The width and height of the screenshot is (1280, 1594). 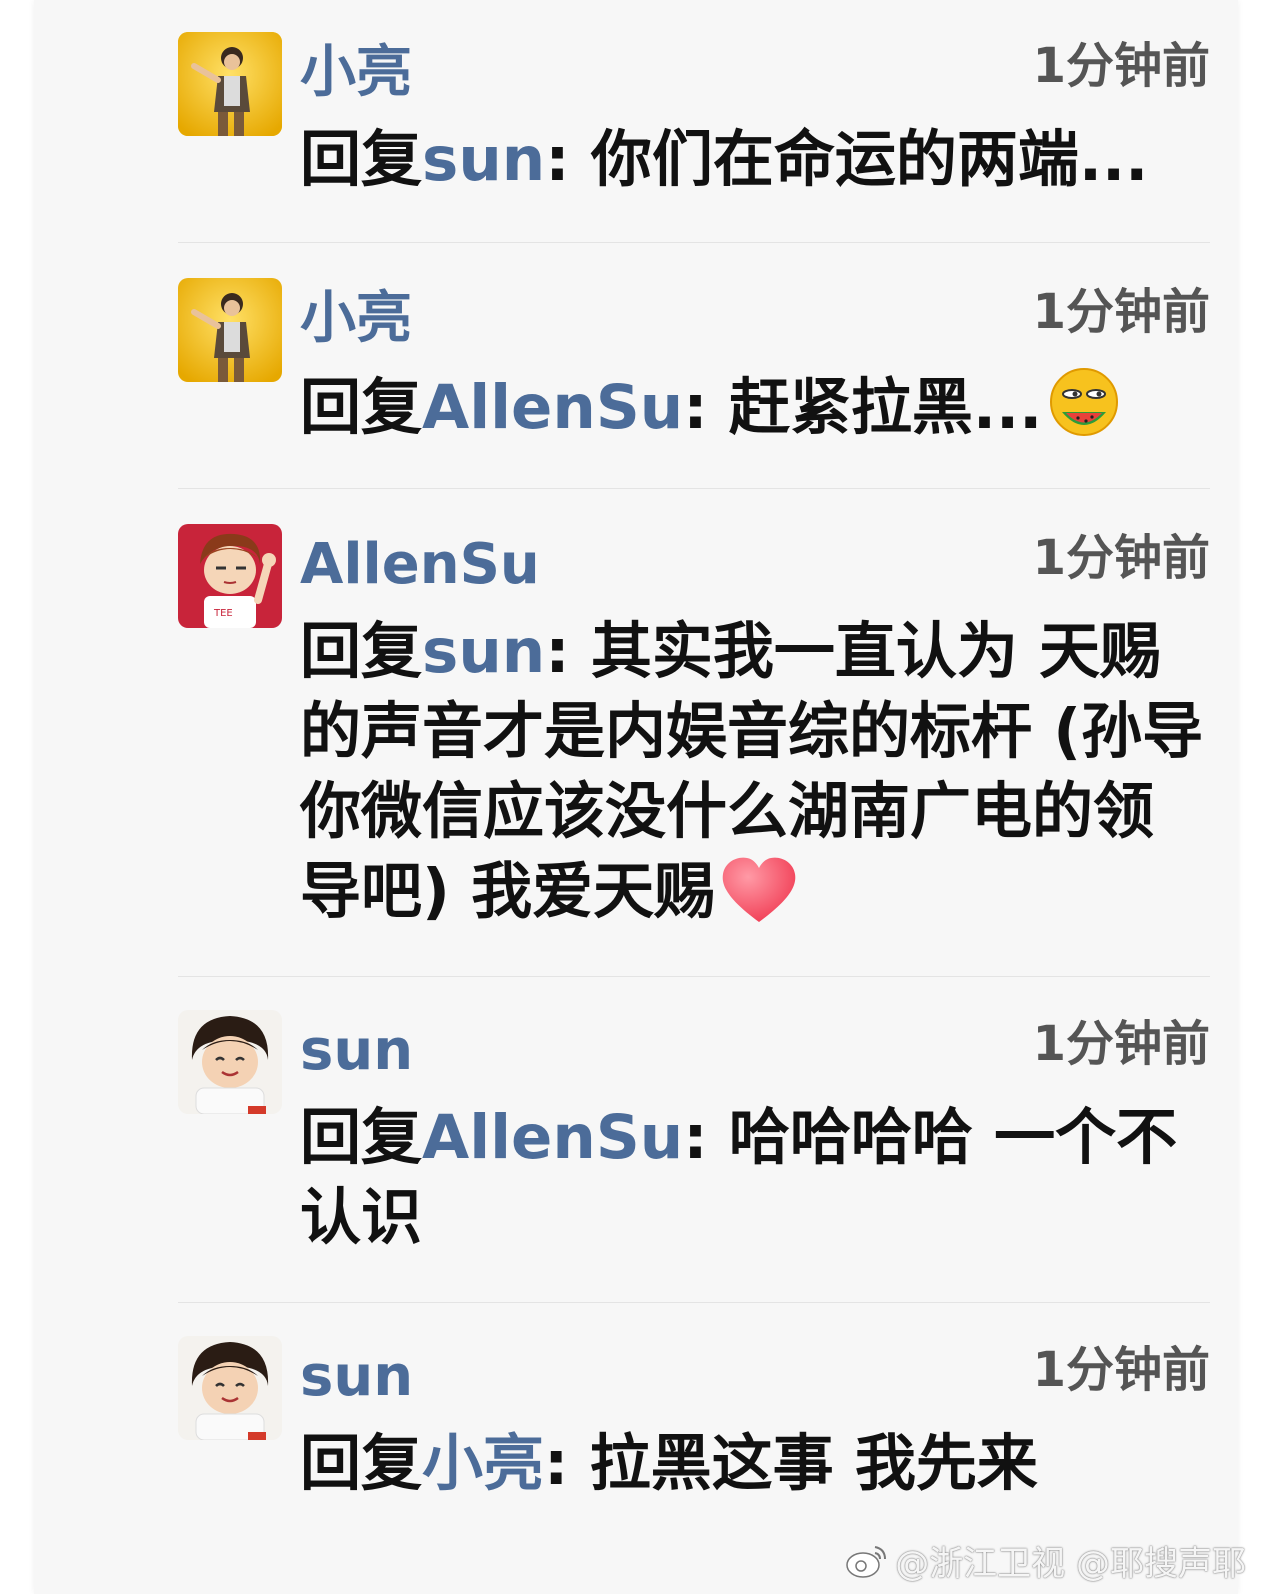 I want to click on heart-icon, so click(x=759, y=901).